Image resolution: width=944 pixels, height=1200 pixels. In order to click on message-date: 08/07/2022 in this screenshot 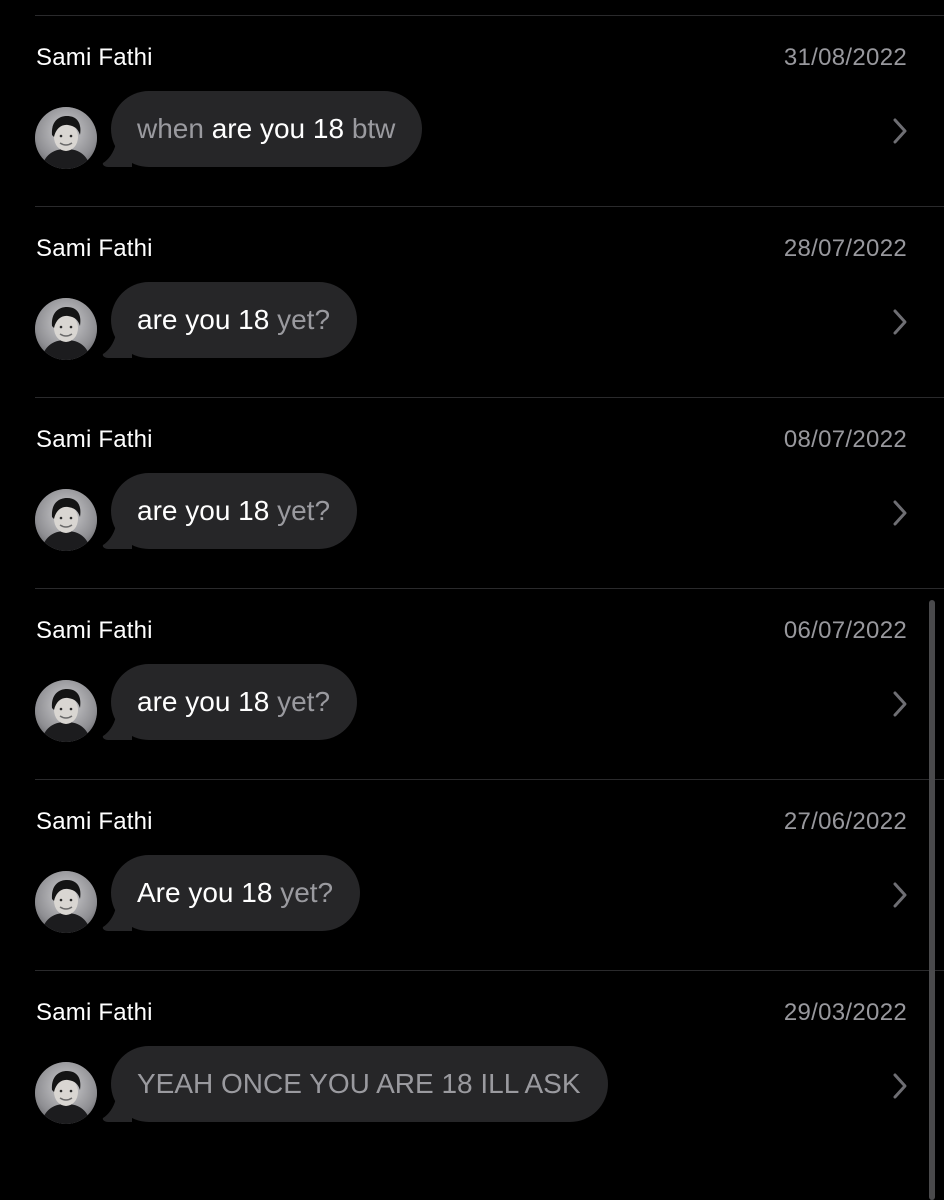, I will do `click(845, 439)`.